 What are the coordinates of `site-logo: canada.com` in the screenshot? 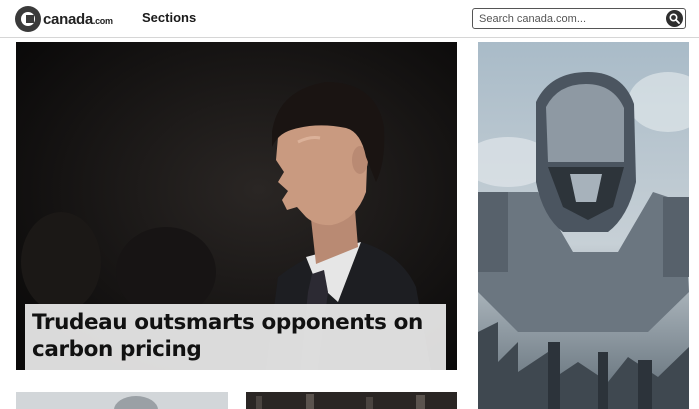 It's located at (64, 19).